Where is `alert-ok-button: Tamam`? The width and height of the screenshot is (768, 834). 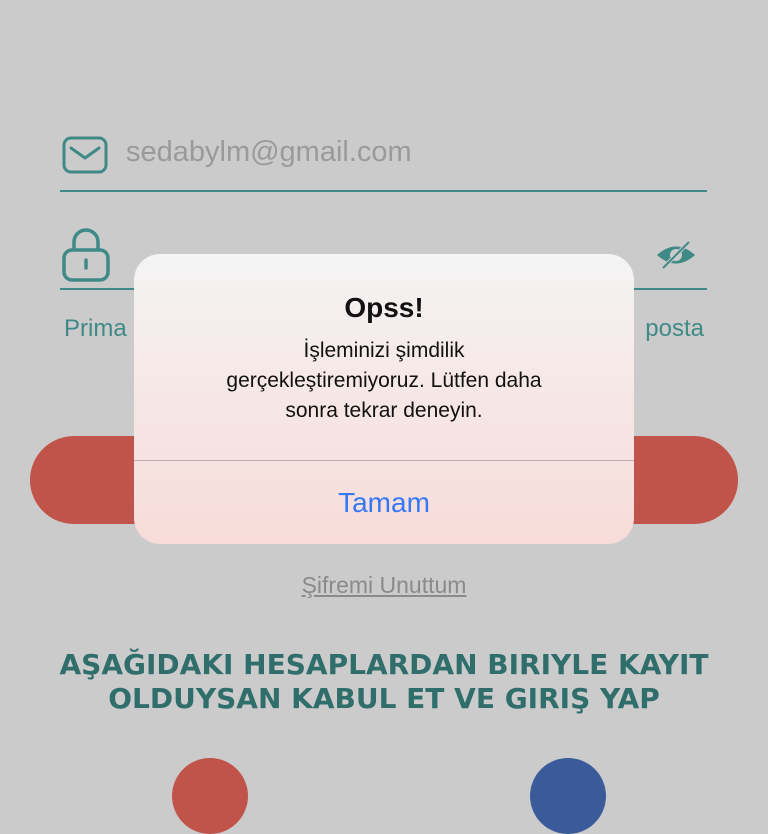 alert-ok-button: Tamam is located at coordinates (384, 502).